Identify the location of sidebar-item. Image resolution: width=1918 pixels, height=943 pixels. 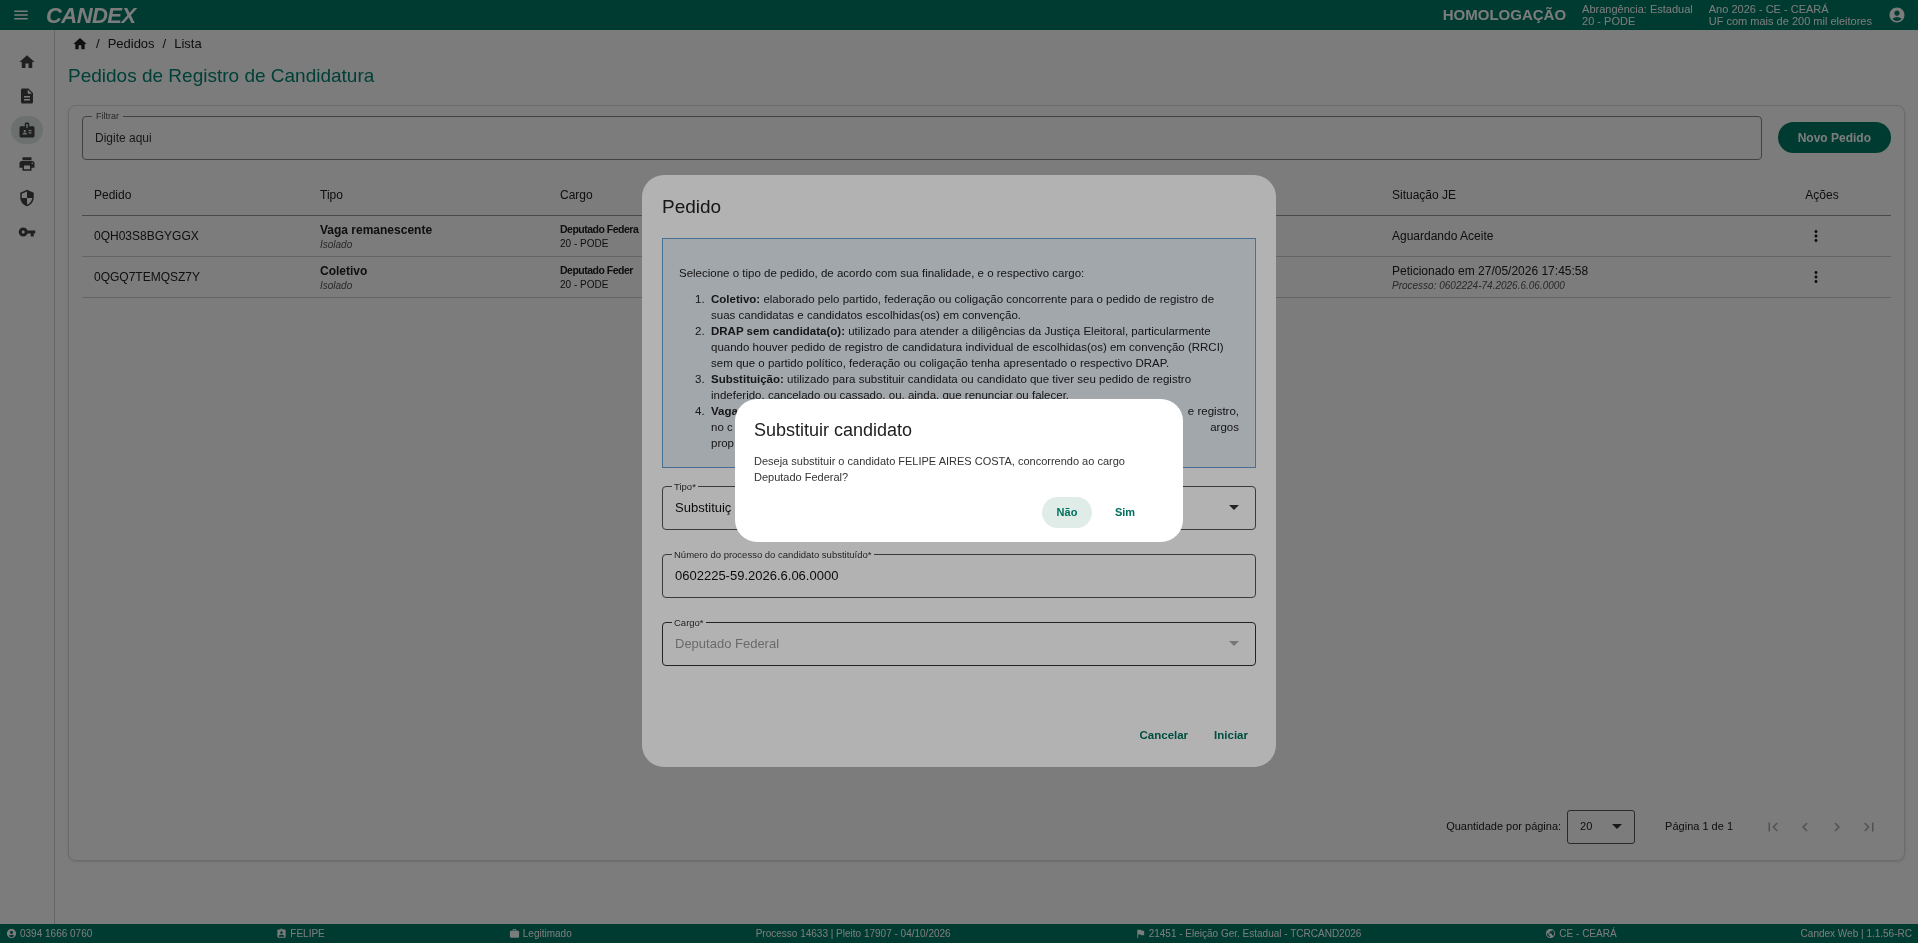
(27, 130).